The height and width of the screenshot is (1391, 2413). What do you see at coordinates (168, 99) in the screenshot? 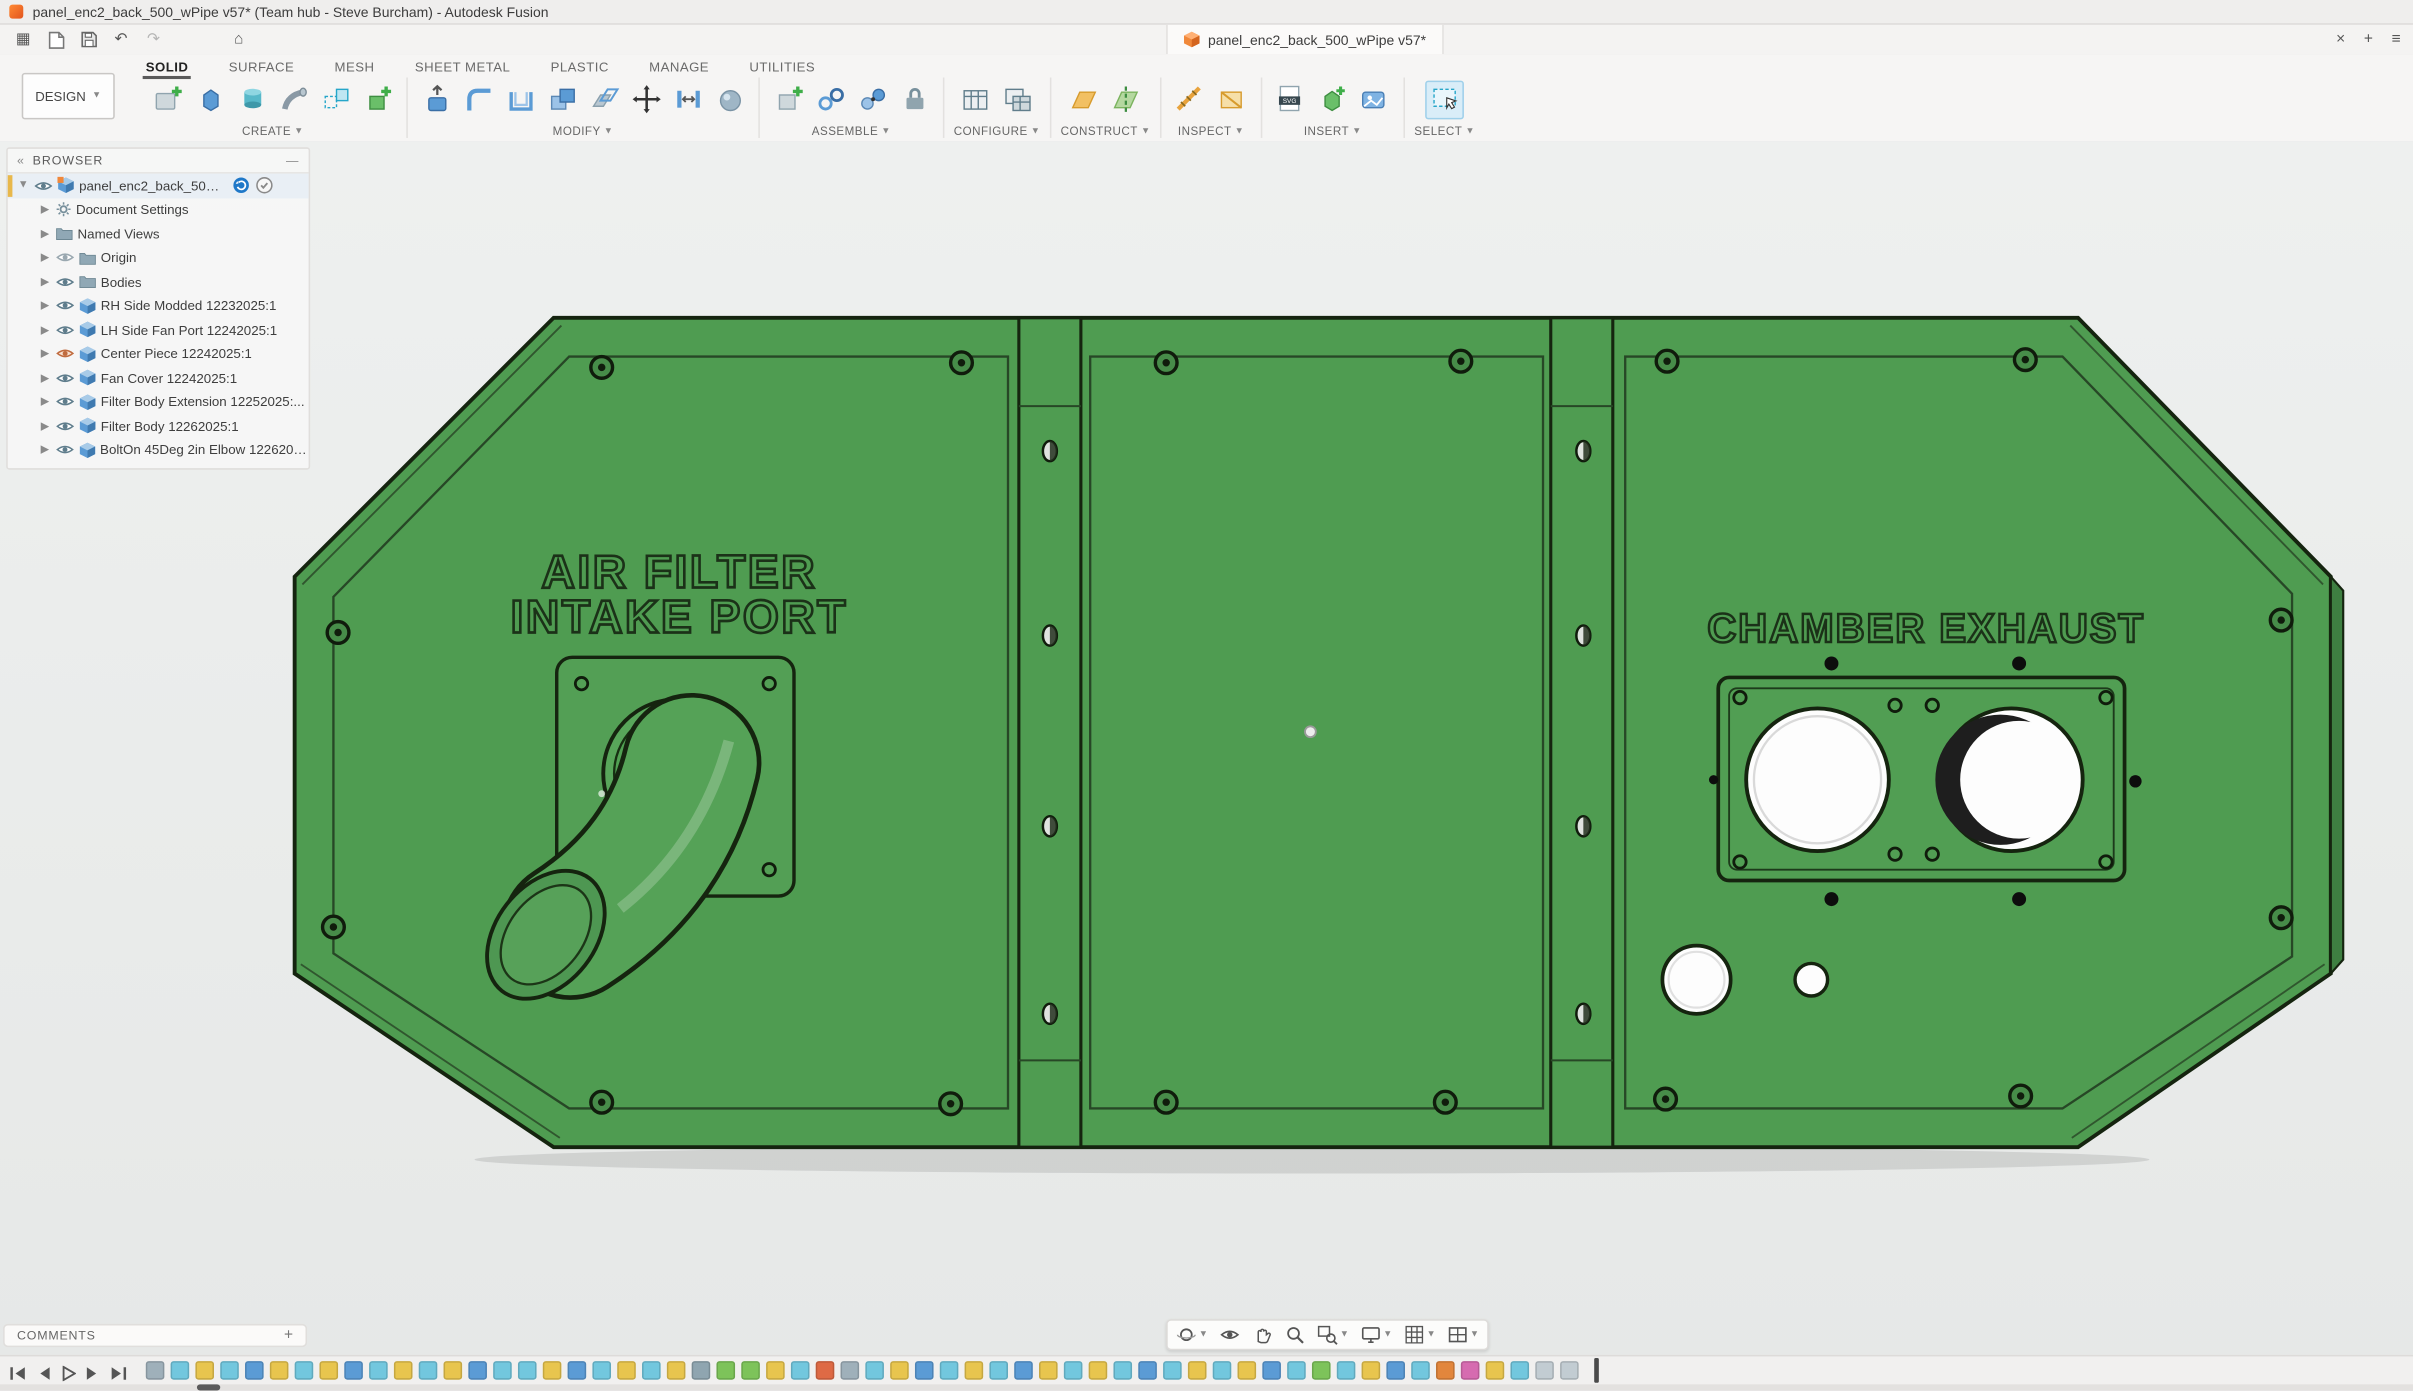
I see `create-sketch-icon` at bounding box center [168, 99].